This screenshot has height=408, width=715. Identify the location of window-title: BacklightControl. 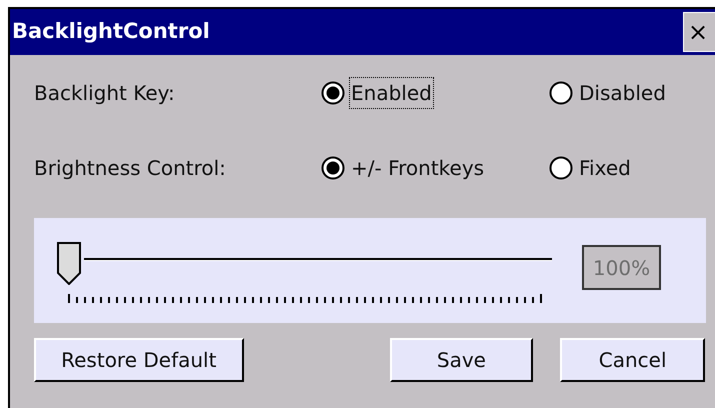
(111, 32).